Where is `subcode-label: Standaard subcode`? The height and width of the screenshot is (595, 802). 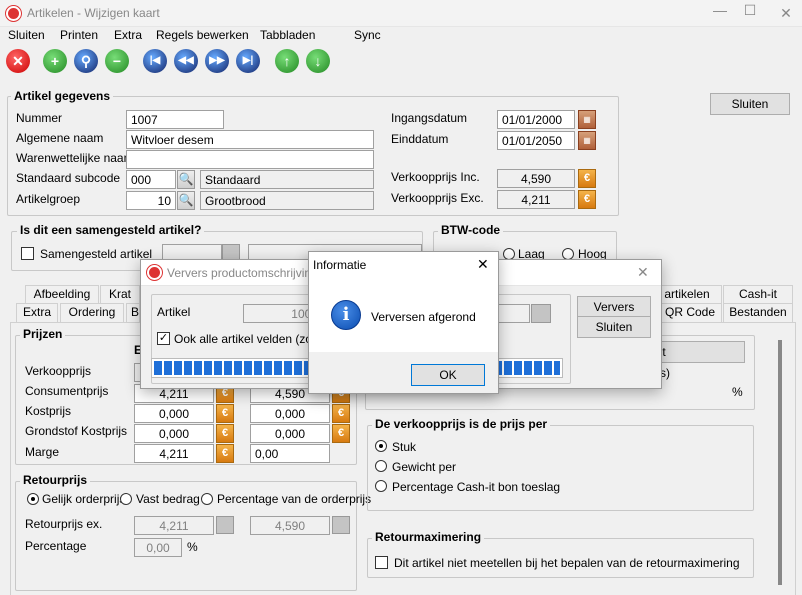
subcode-label: Standaard subcode is located at coordinates (68, 178).